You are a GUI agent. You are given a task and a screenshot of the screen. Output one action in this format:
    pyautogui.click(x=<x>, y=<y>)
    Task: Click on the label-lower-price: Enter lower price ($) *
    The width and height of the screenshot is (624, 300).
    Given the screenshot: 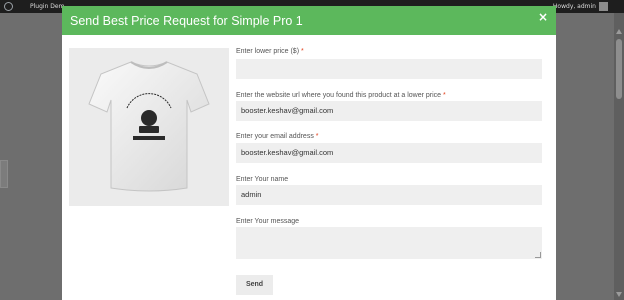 What is the action you would take?
    pyautogui.click(x=270, y=51)
    